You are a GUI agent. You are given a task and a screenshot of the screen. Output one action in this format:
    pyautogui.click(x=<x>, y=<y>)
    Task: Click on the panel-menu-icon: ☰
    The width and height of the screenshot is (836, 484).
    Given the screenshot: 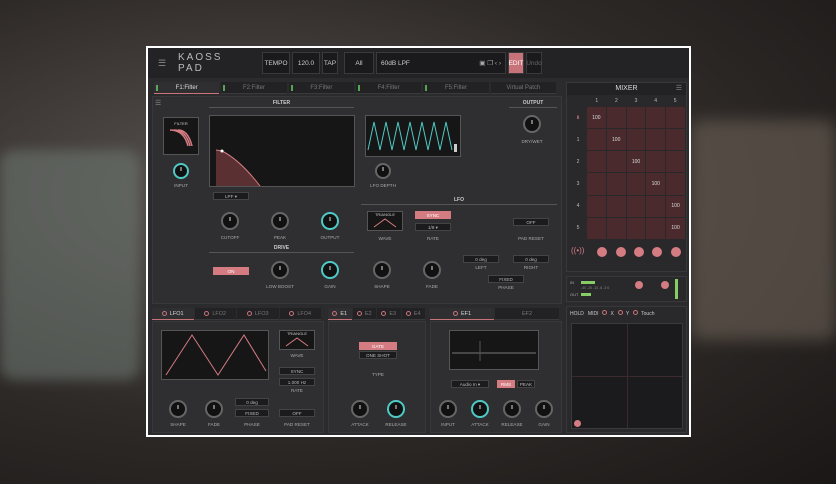 What is the action you would take?
    pyautogui.click(x=158, y=103)
    